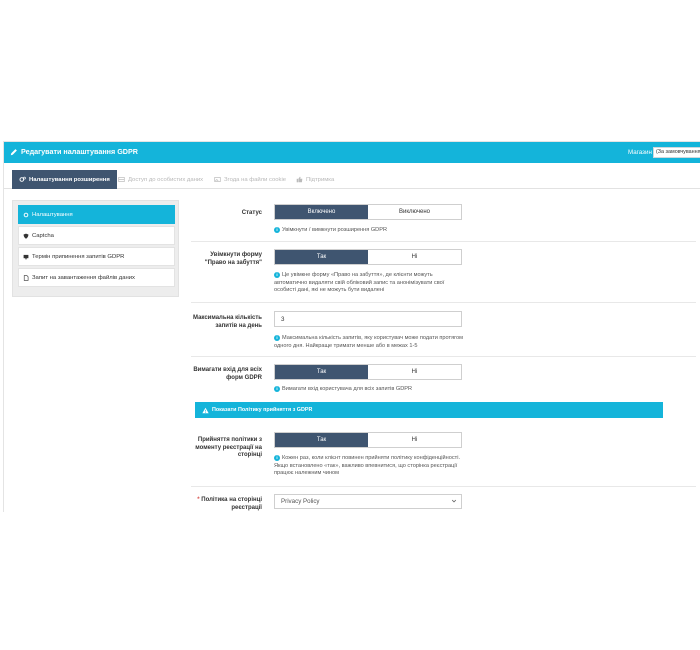 This screenshot has height=650, width=700. I want to click on help-text: Увімкнути / вимкнути розширення GDPR, so click(334, 230).